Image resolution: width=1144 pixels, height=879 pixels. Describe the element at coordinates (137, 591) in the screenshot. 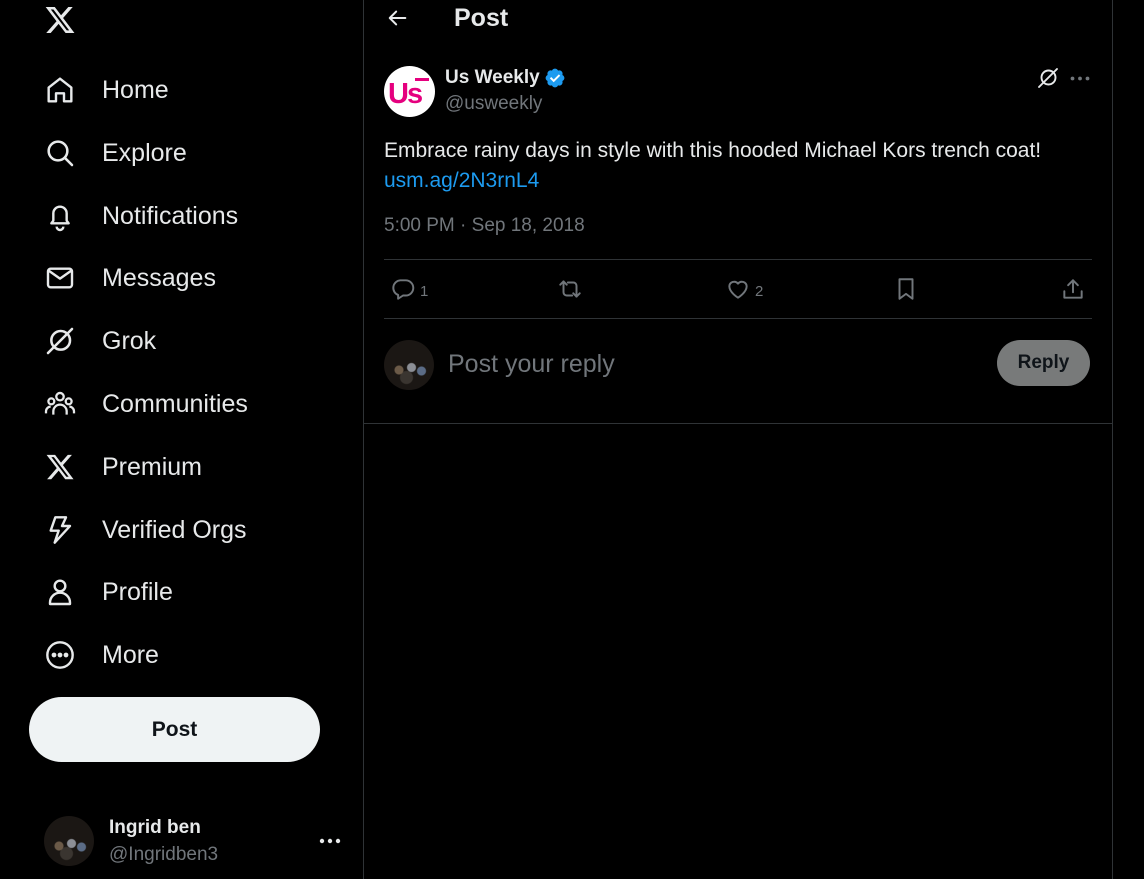

I see `sidebar-item-label: Profile` at that location.